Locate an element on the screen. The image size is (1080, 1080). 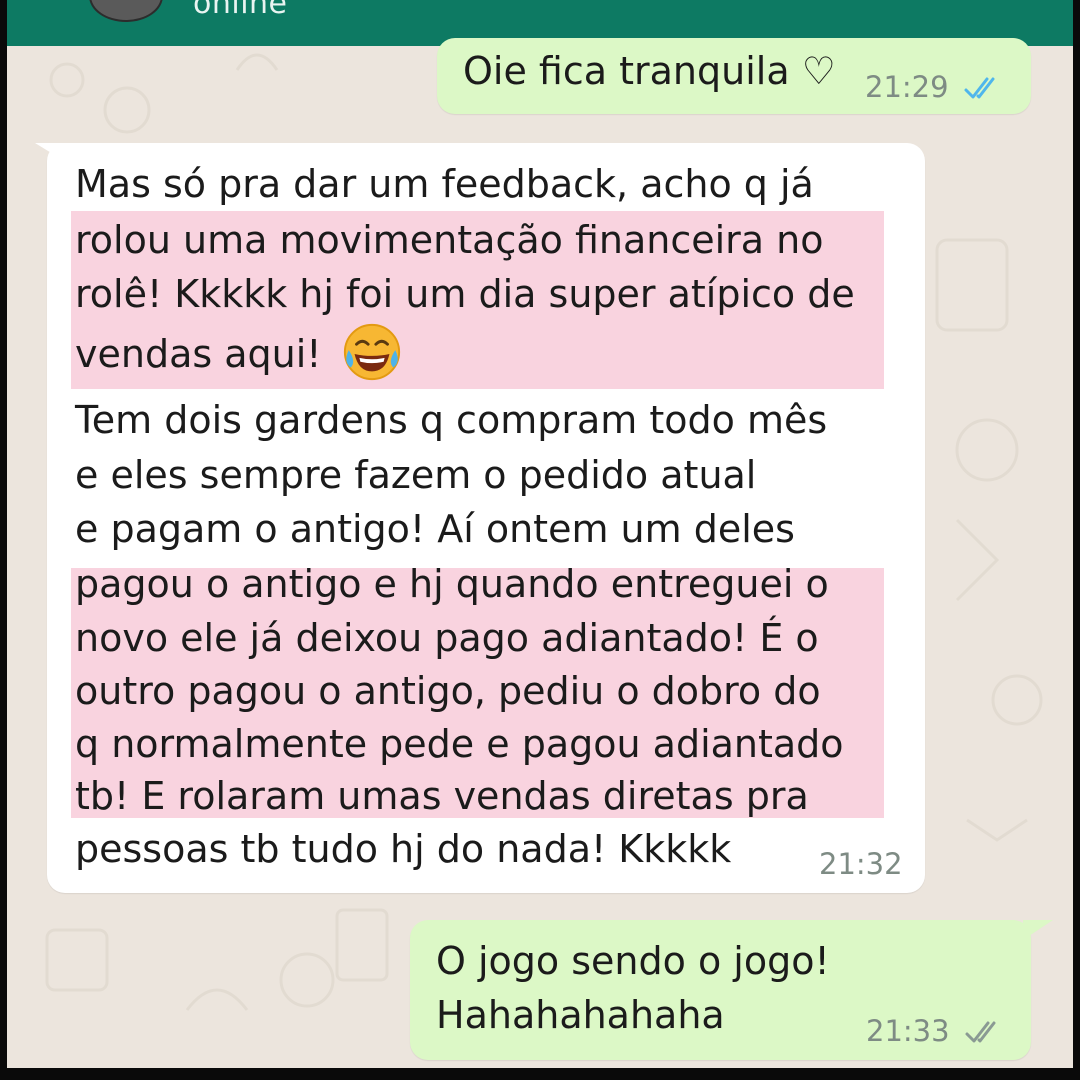
message-line: Mas só pra dar um feedback, acho q já is located at coordinates (444, 184).